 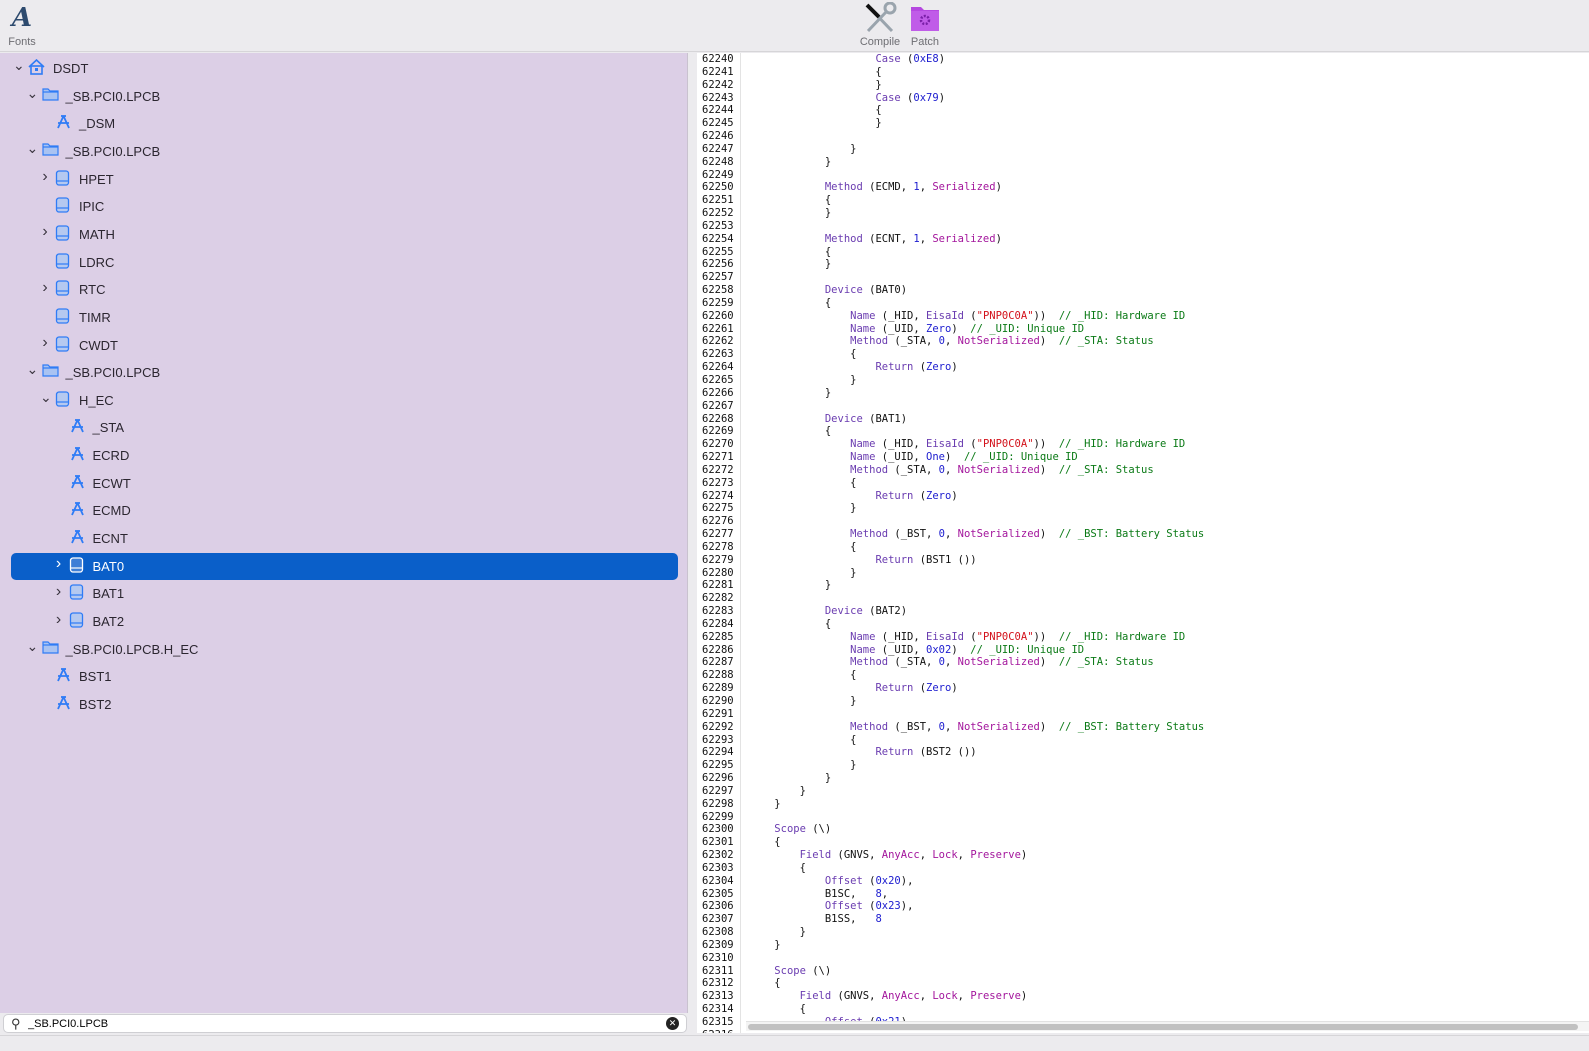 What do you see at coordinates (995, 996) in the screenshot?
I see `constant: Preserve` at bounding box center [995, 996].